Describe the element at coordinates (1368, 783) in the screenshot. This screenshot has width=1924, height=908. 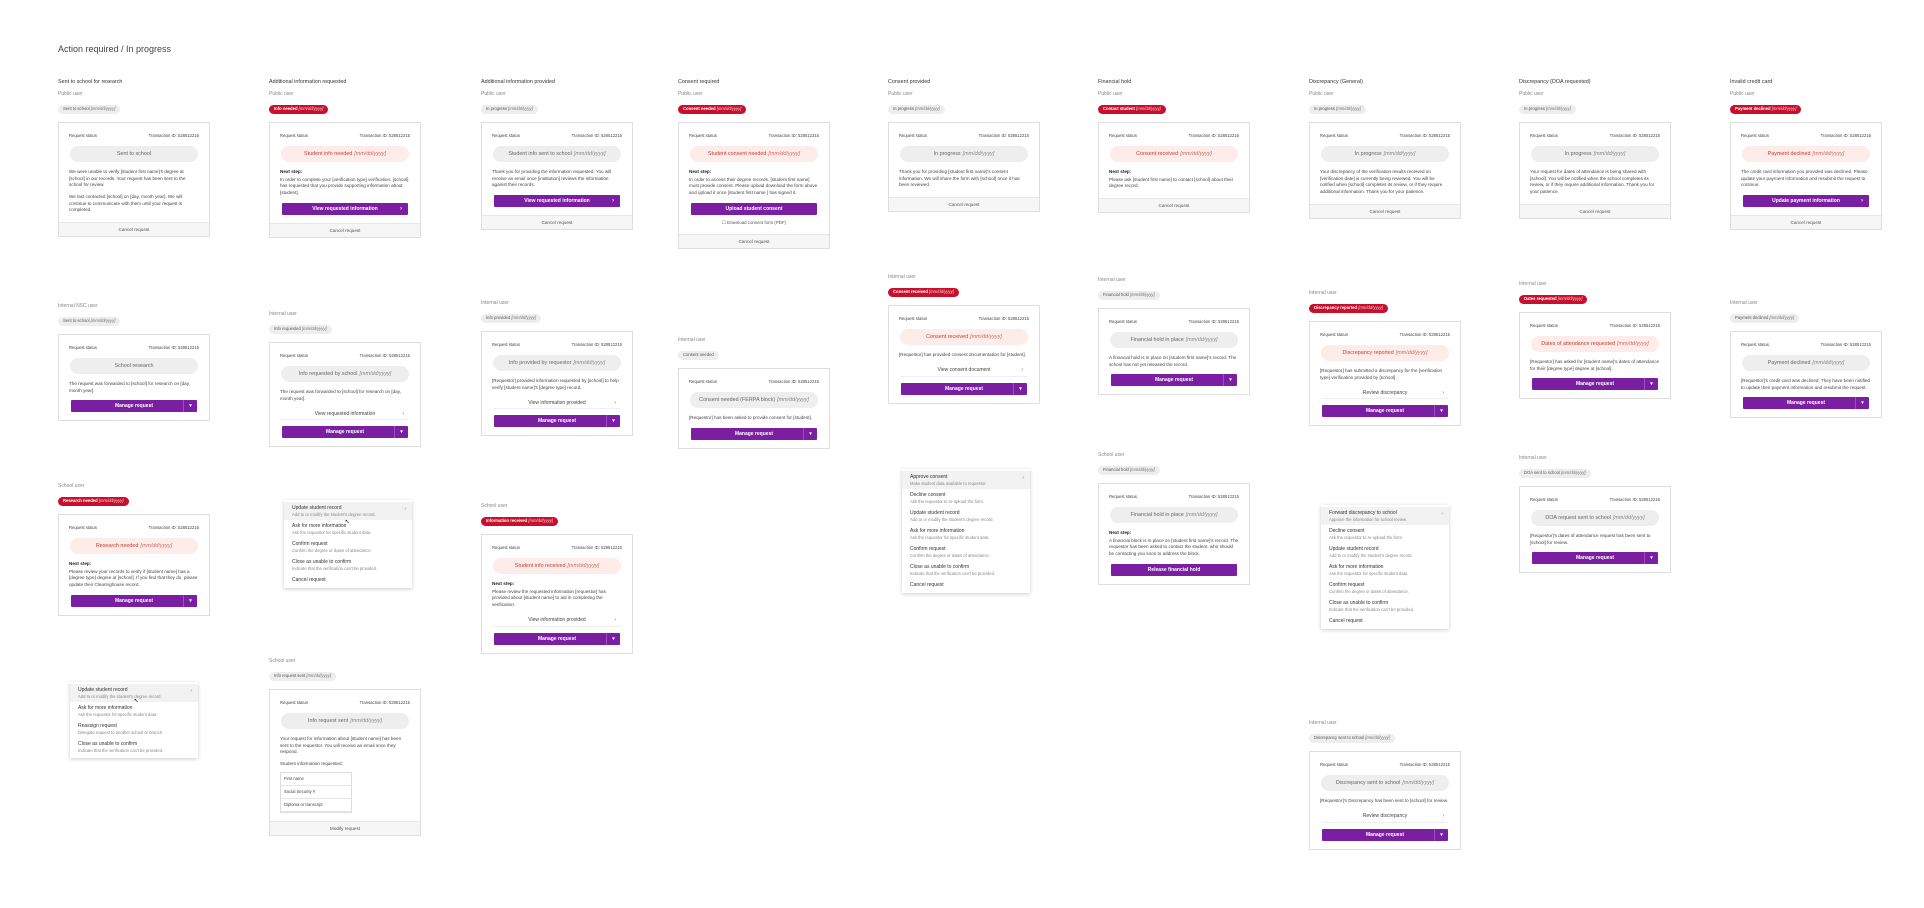
I see `status-pill-label: Discrepancy sent to school` at that location.